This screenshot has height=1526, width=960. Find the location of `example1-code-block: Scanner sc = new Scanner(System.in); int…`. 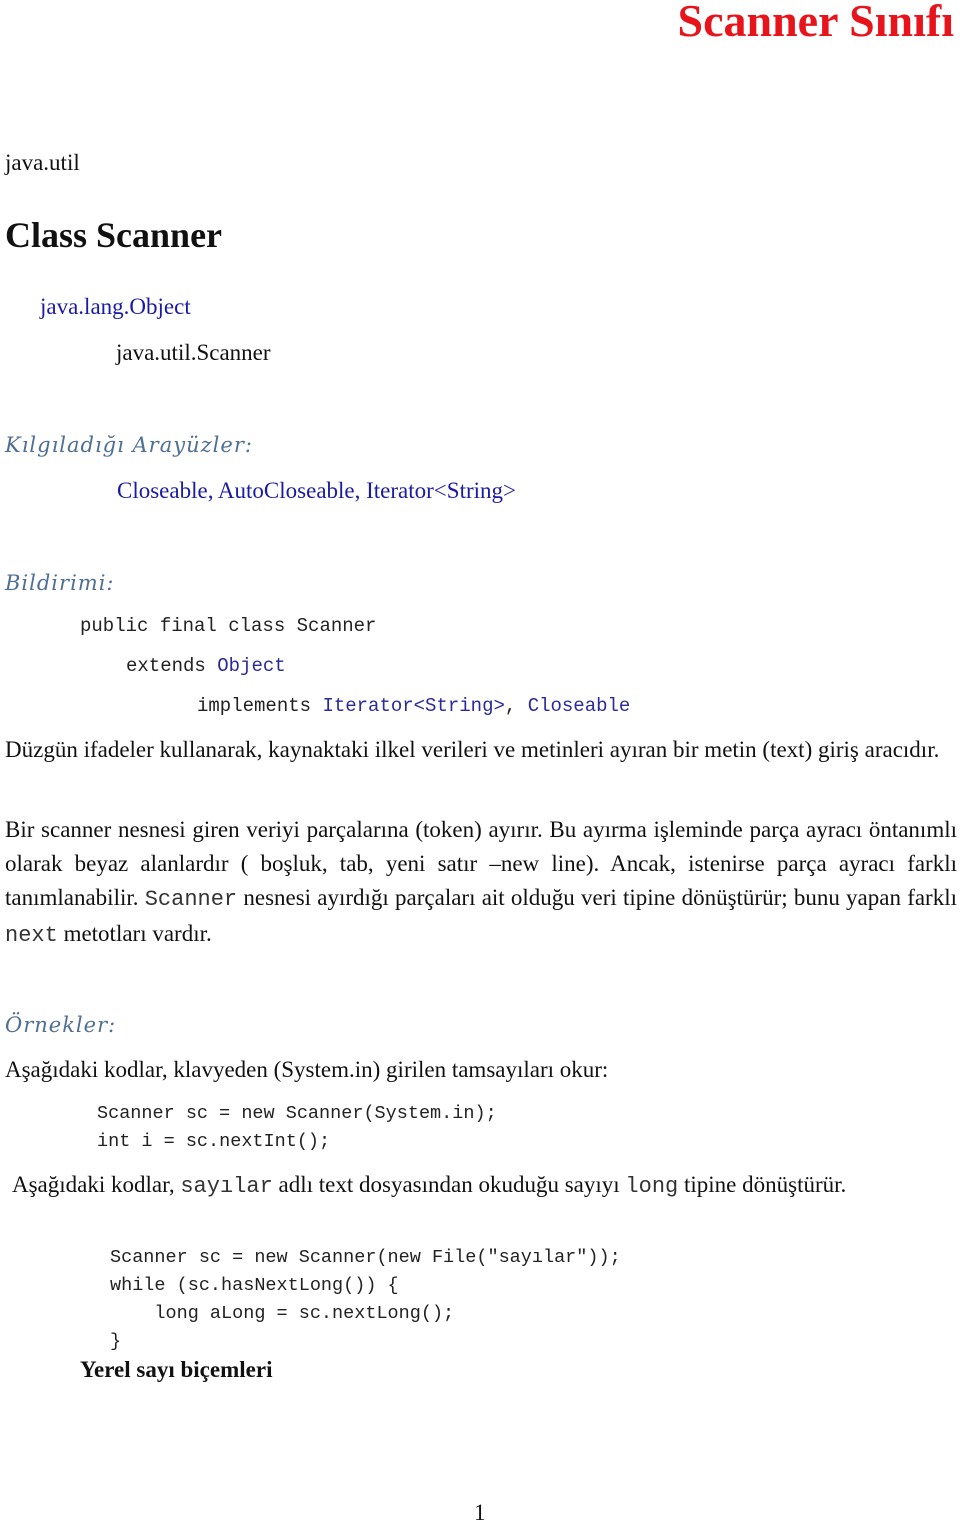

example1-code-block: Scanner sc = new Scanner(System.in); int… is located at coordinates (297, 1128).